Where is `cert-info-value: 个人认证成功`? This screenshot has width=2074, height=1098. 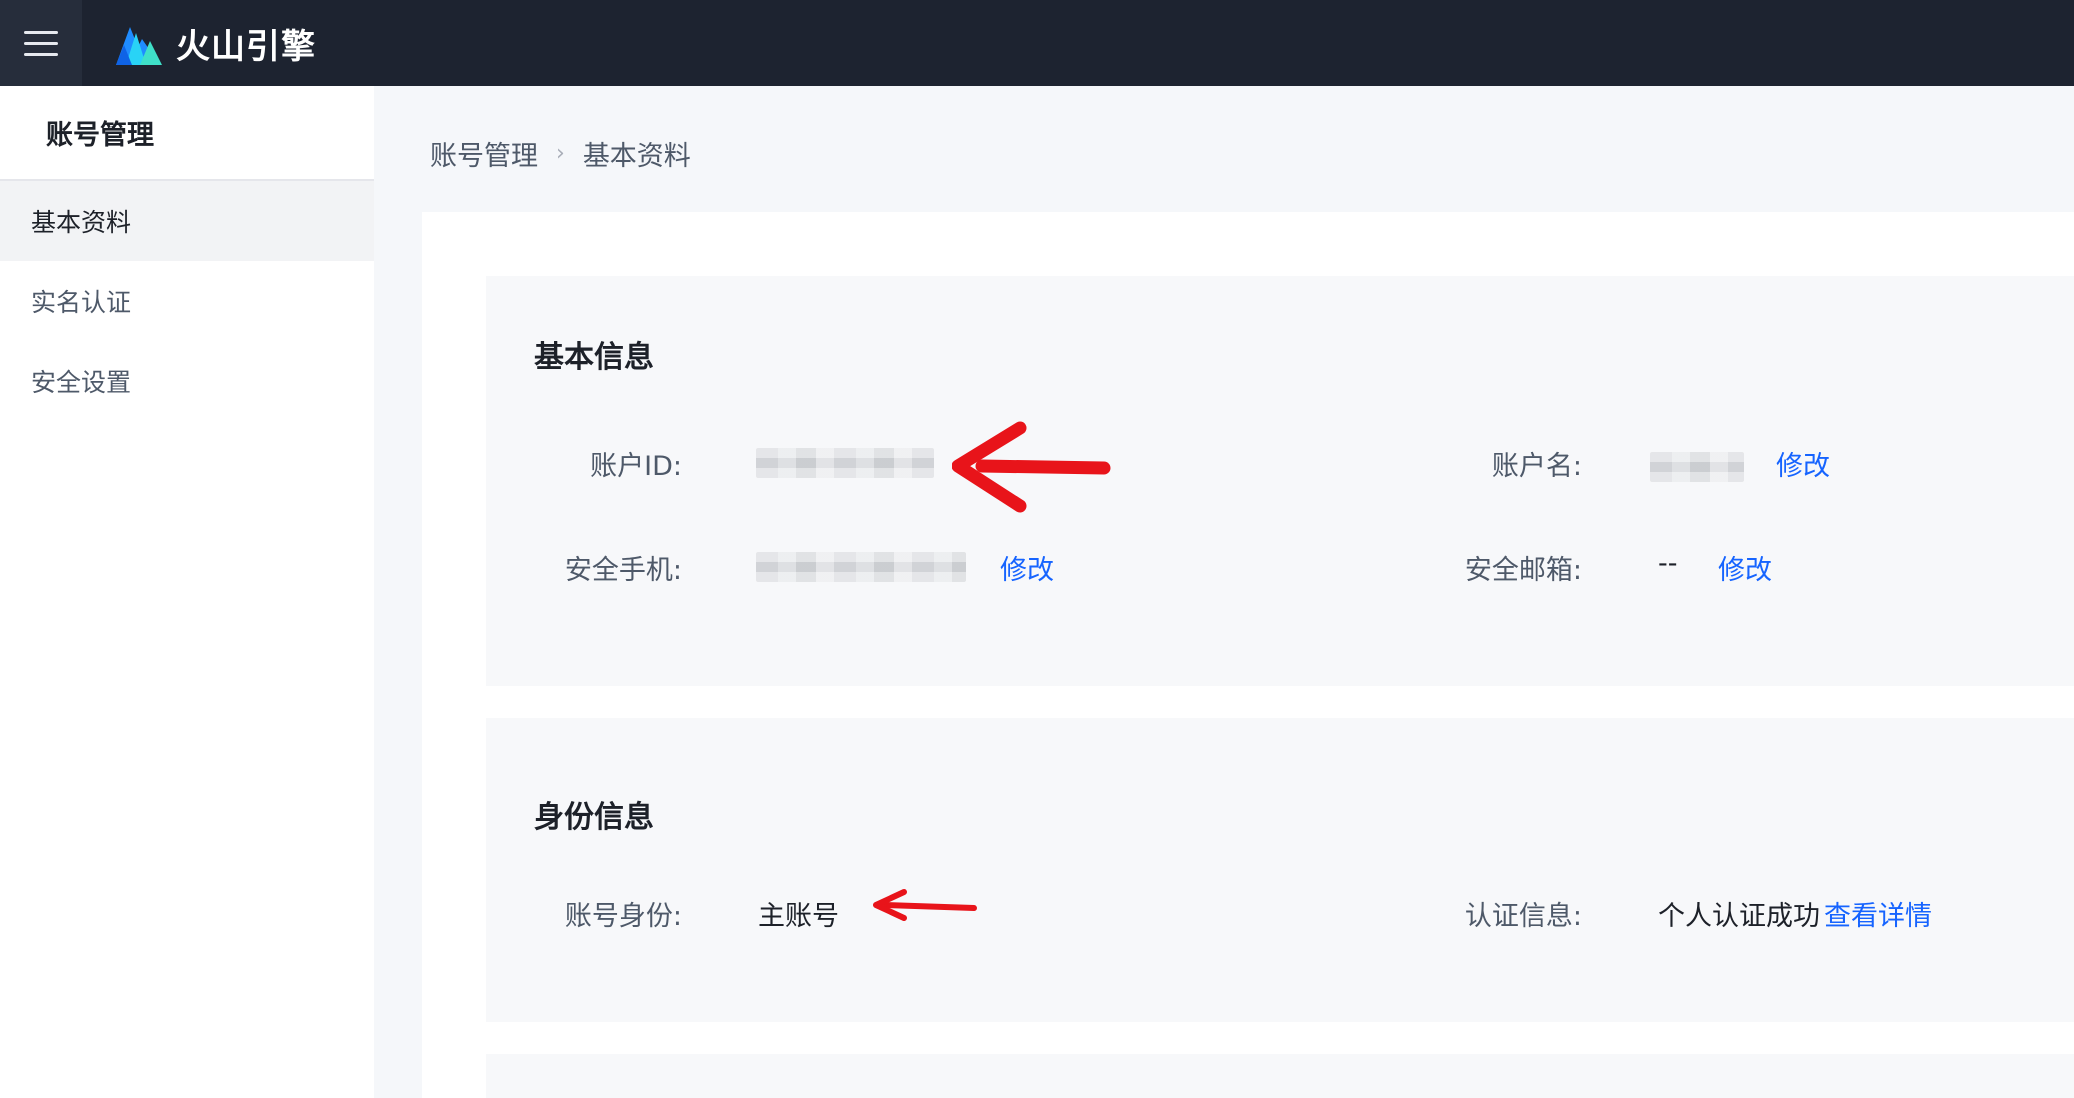 cert-info-value: 个人认证成功 is located at coordinates (1739, 916).